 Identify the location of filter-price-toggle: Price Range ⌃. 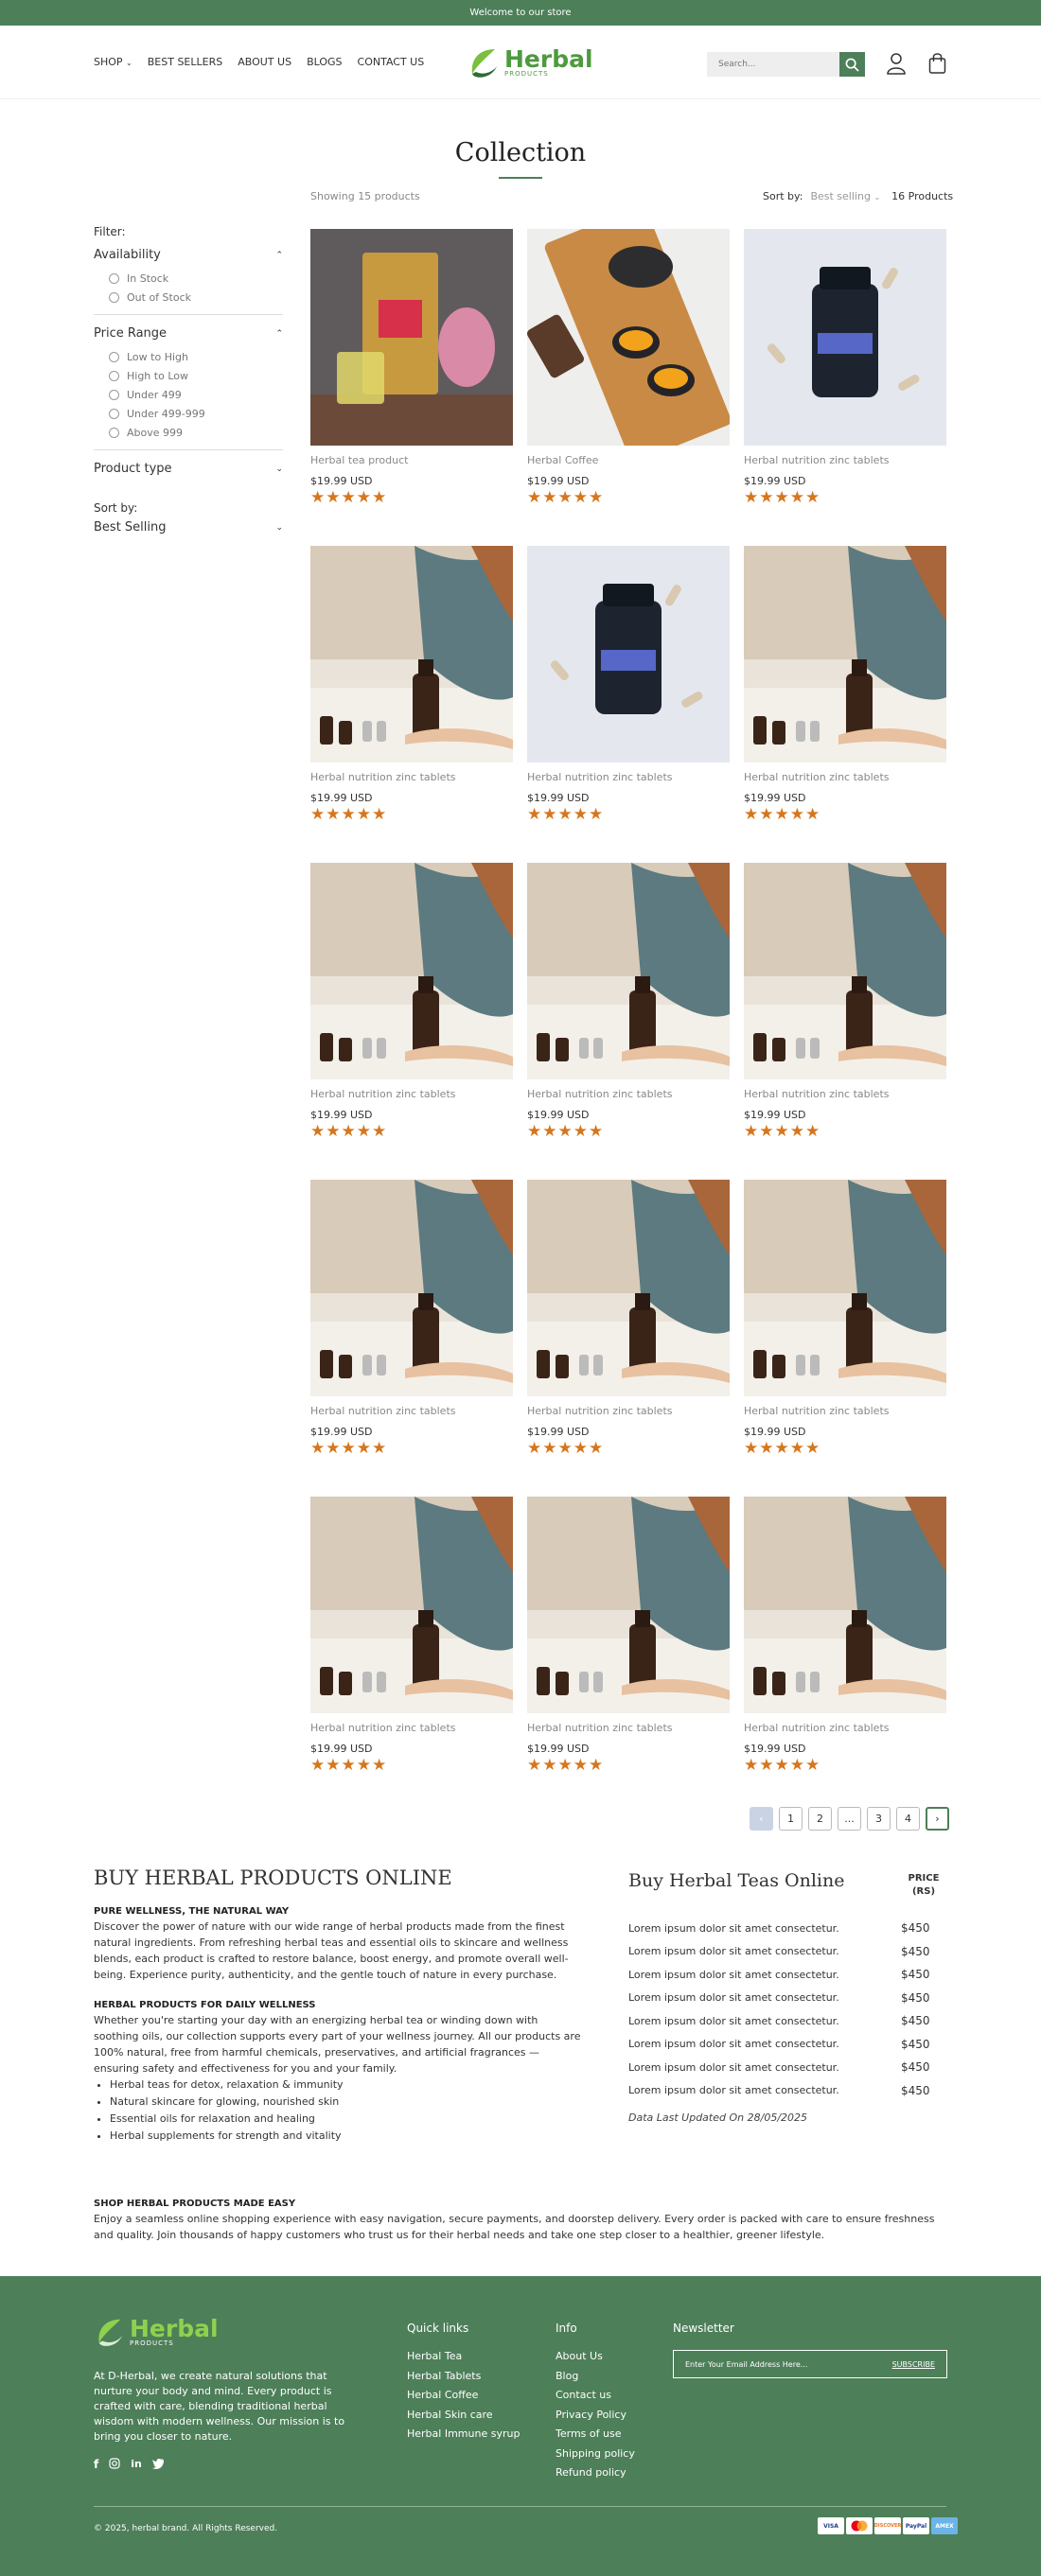
(188, 334).